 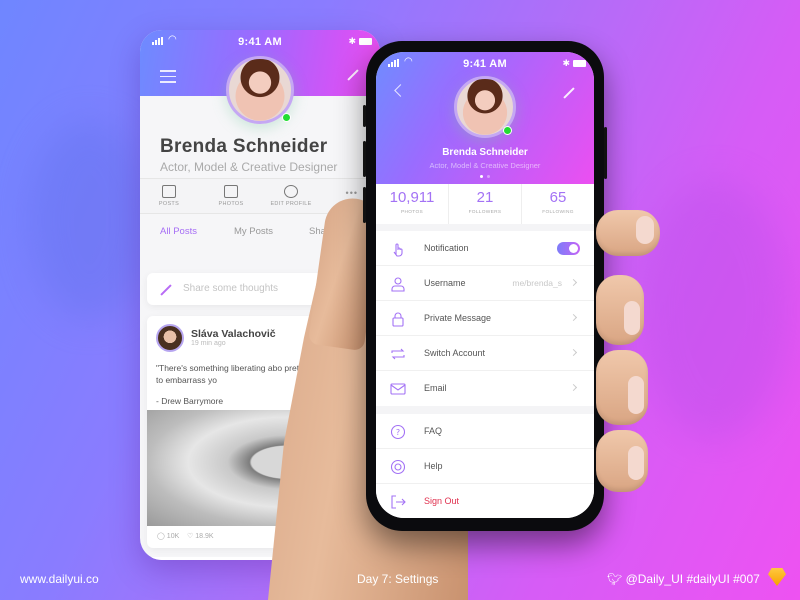 What do you see at coordinates (442, 501) in the screenshot?
I see `sign-out-label: Sign Out` at bounding box center [442, 501].